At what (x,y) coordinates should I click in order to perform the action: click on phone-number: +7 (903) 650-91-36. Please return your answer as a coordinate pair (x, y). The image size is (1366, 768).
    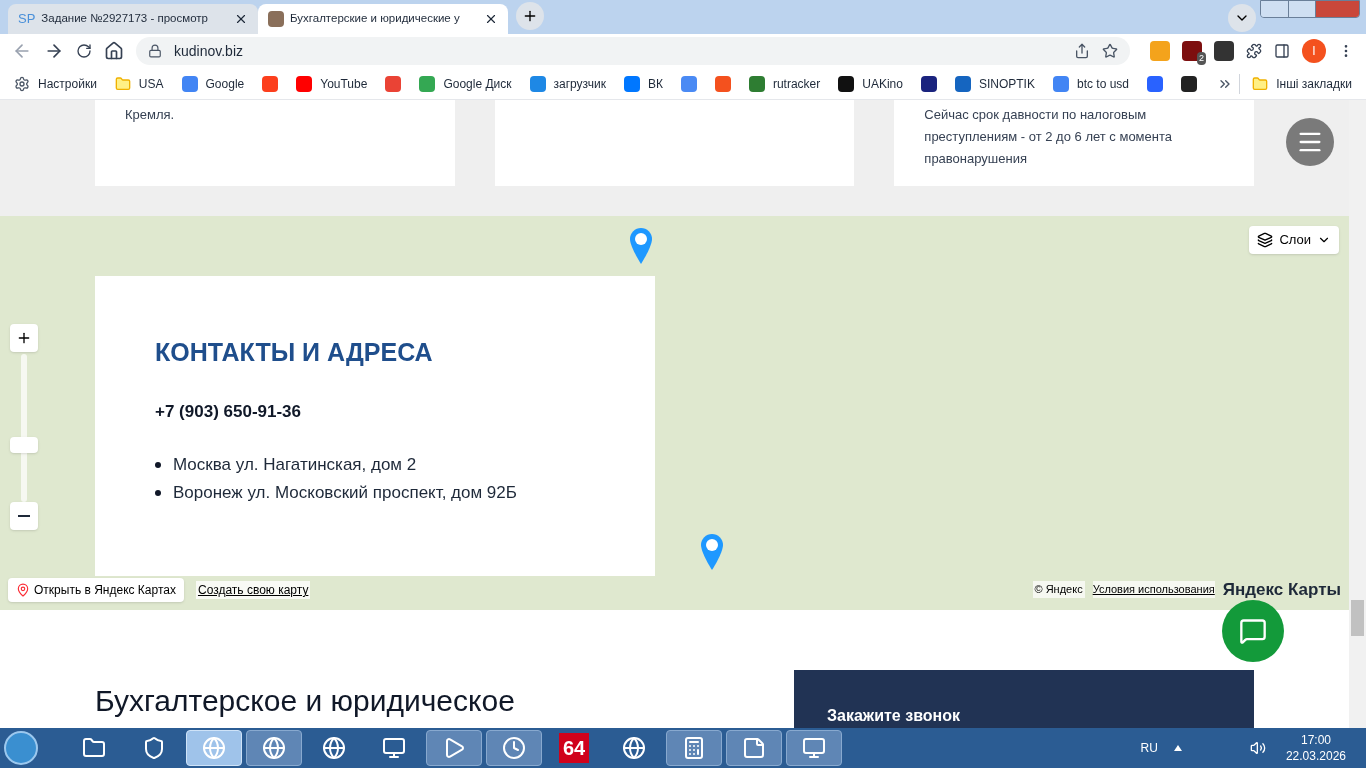
    Looking at the image, I should click on (229, 412).